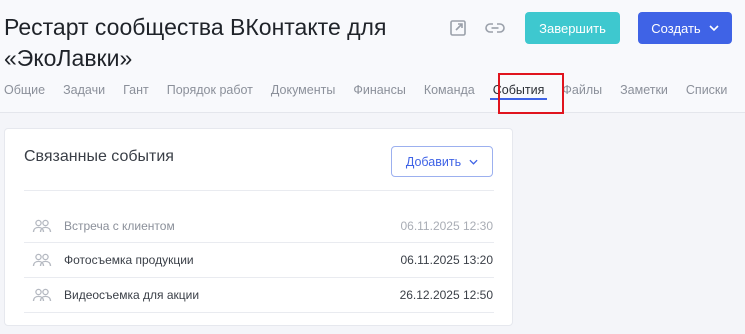 The width and height of the screenshot is (745, 334). Describe the element at coordinates (99, 156) in the screenshot. I see `card-title: Связанные события` at that location.